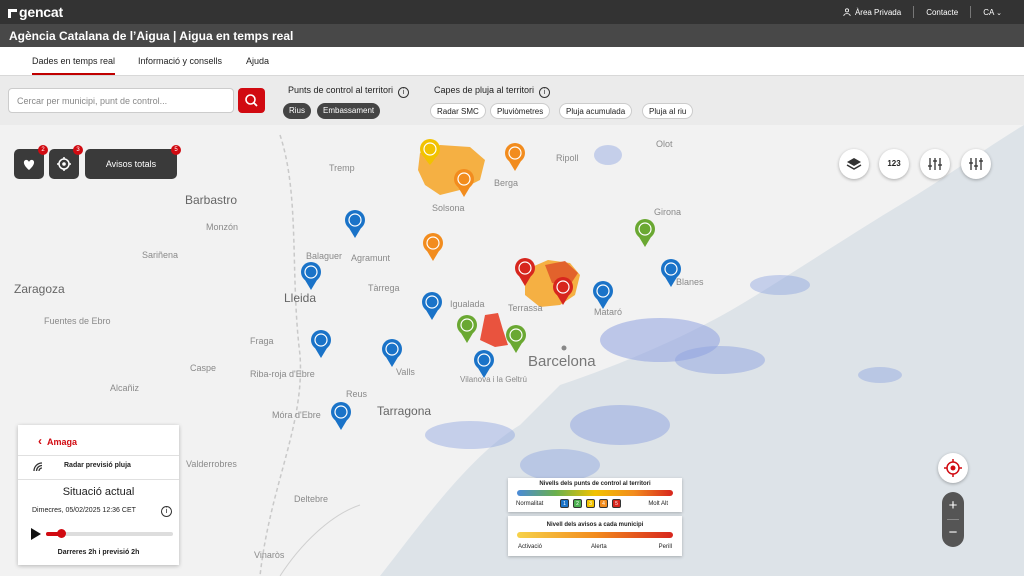  I want to click on level-high-label: Molt Alt, so click(658, 504).